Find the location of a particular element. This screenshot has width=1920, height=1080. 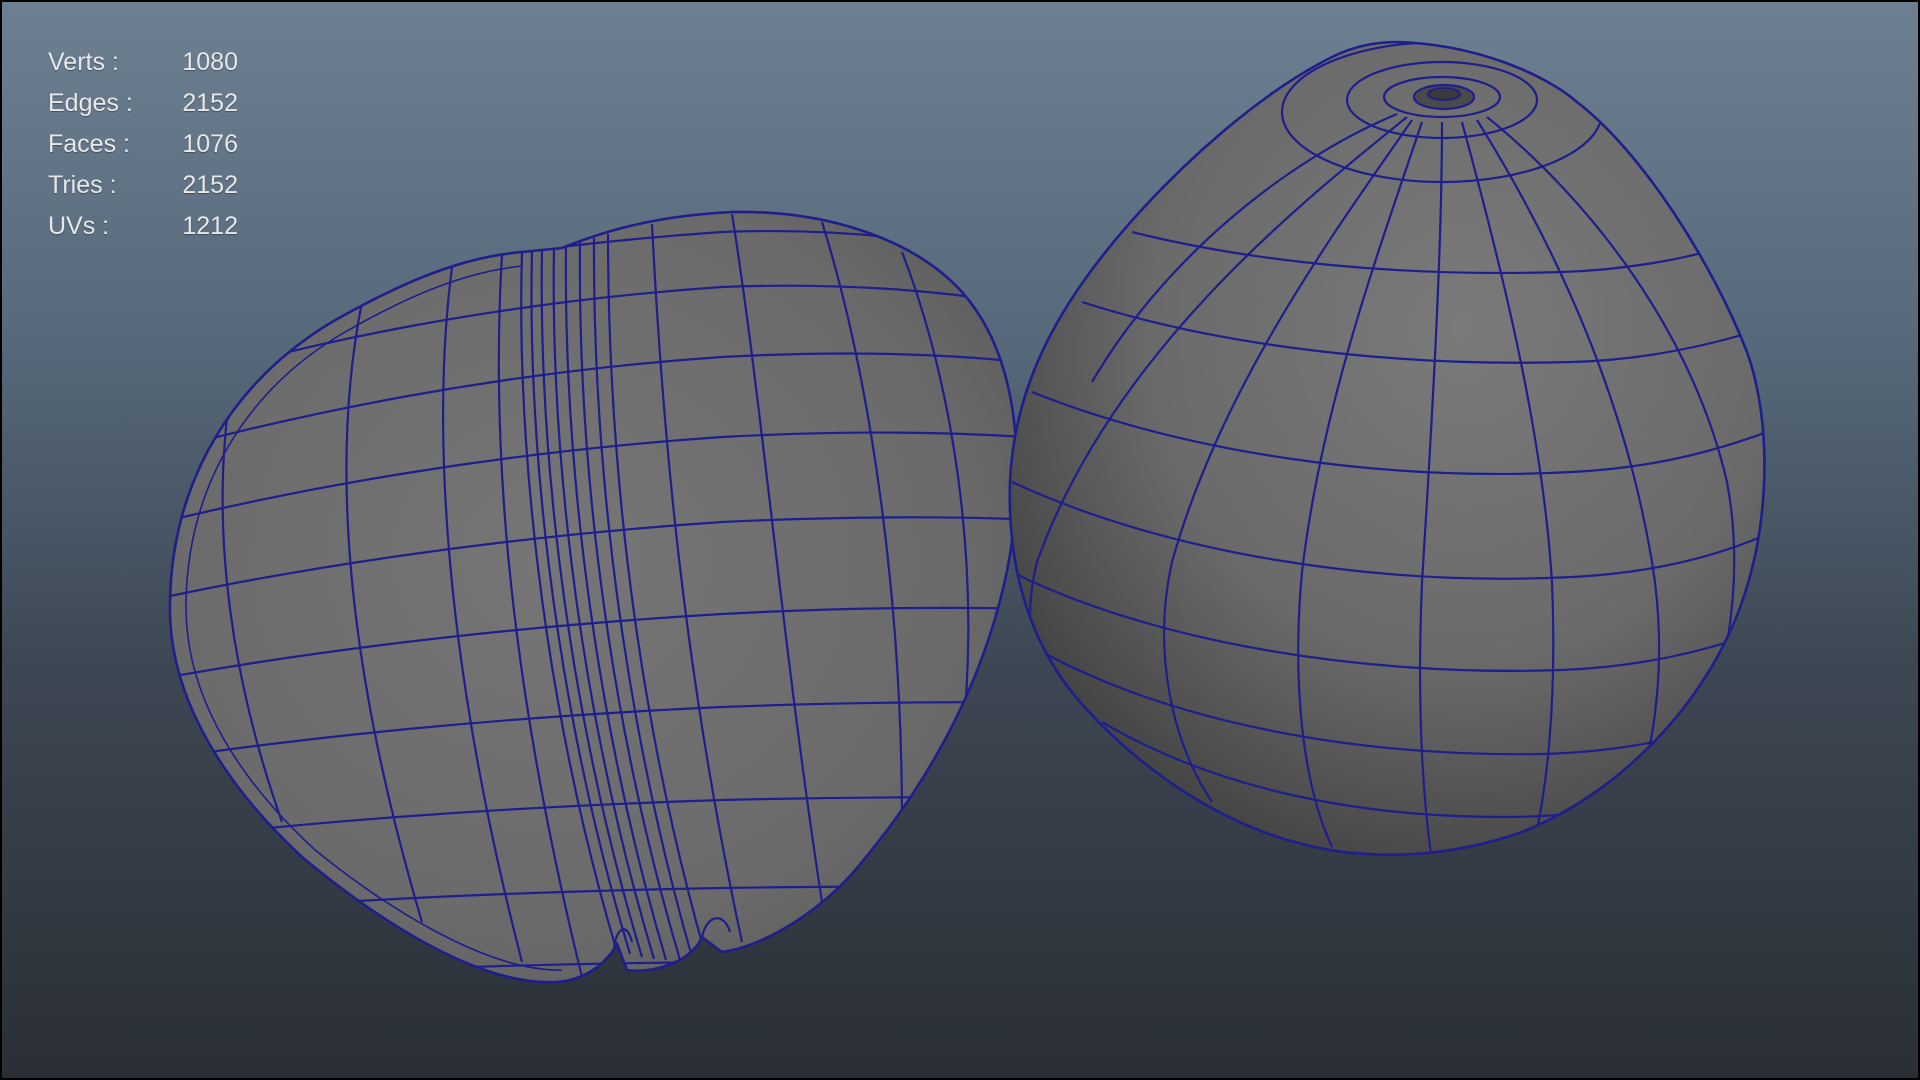

hud-label: Edges : is located at coordinates (90, 103).